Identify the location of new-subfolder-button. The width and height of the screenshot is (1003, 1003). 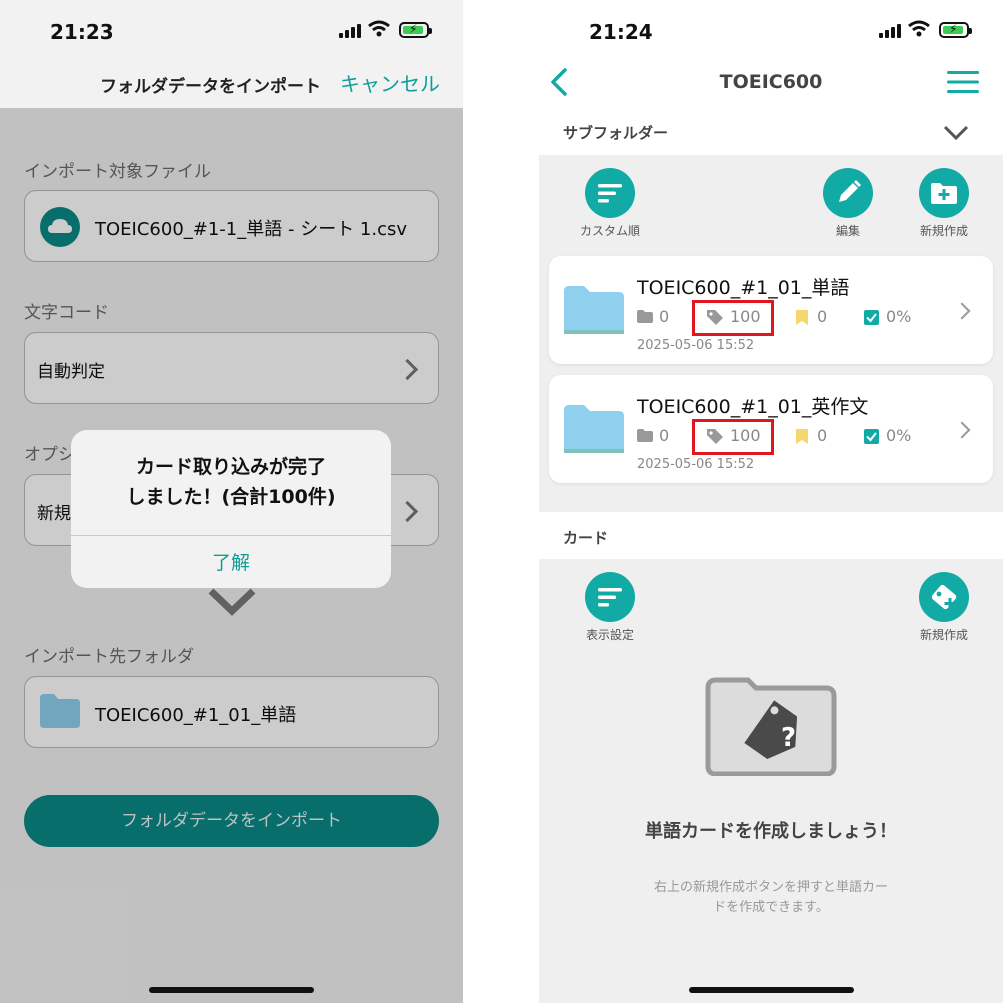
(944, 193).